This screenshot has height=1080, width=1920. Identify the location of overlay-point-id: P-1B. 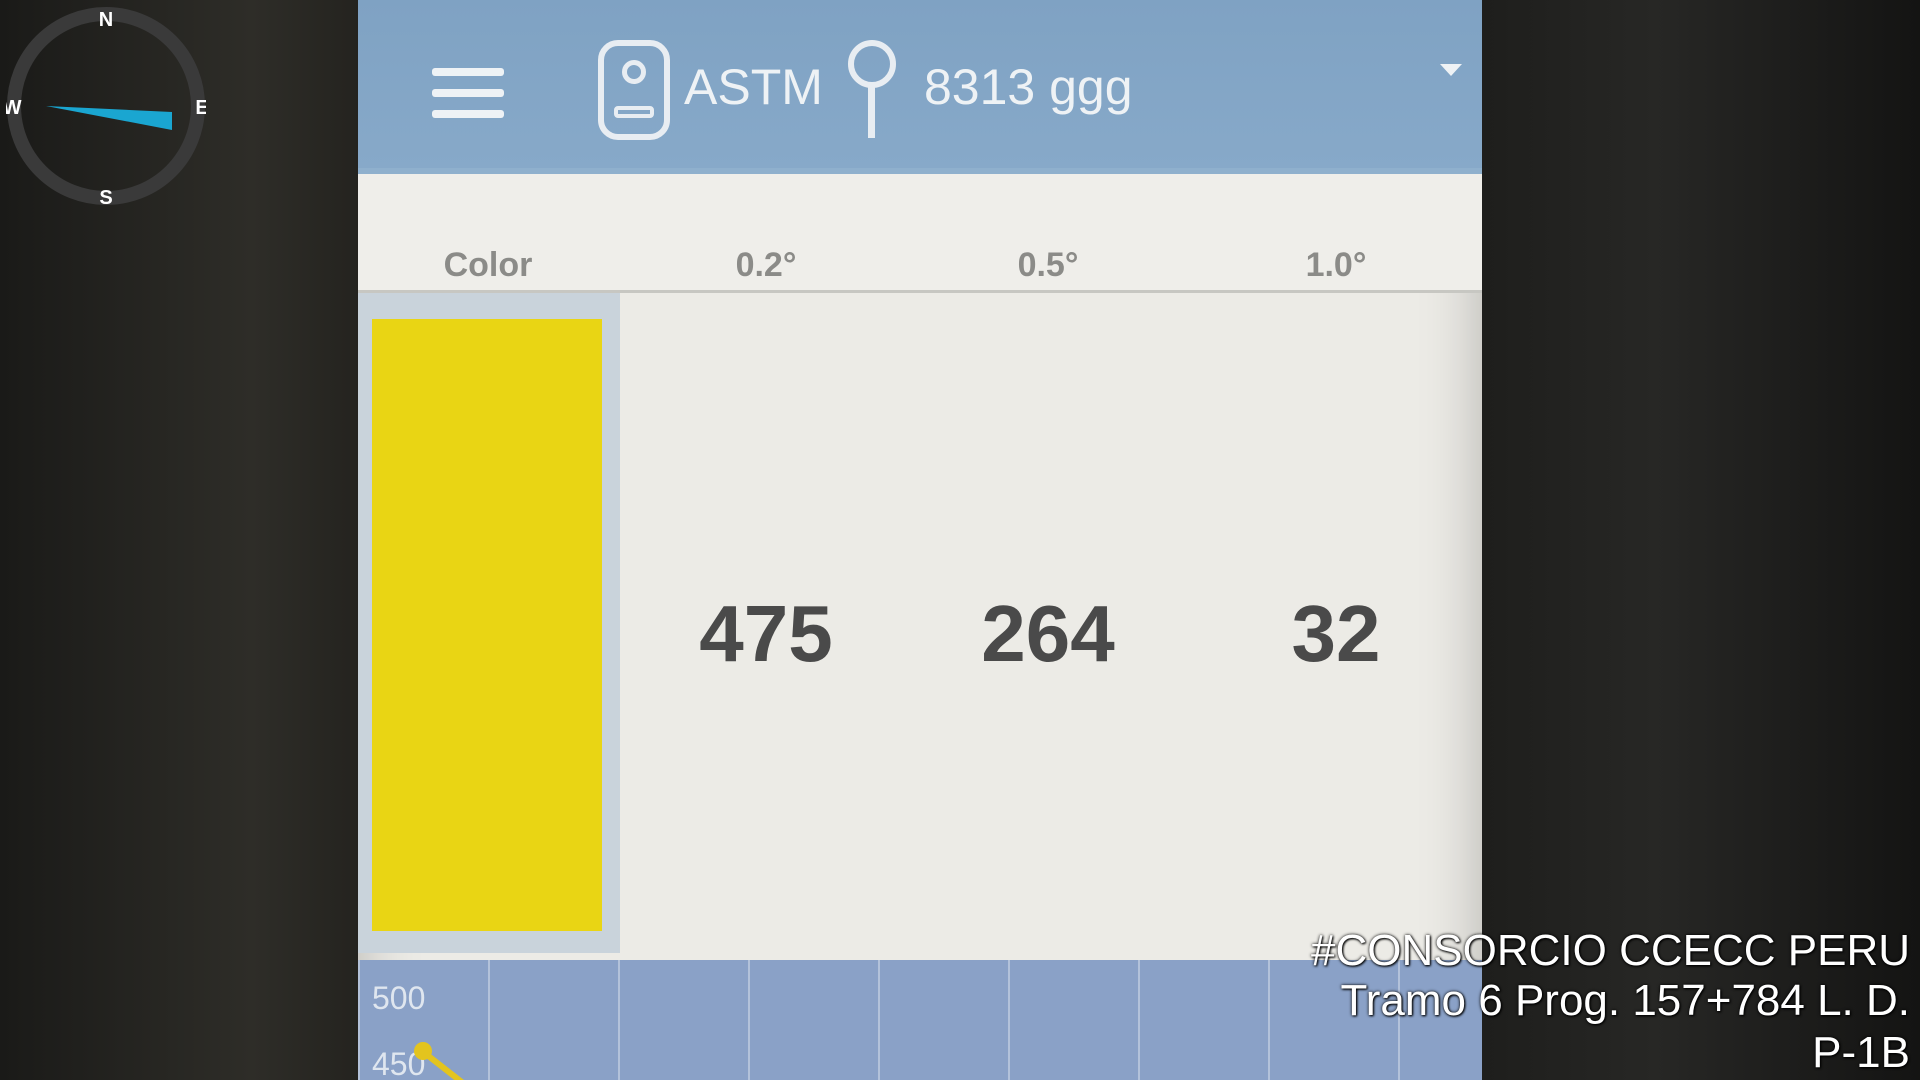
(1861, 1052).